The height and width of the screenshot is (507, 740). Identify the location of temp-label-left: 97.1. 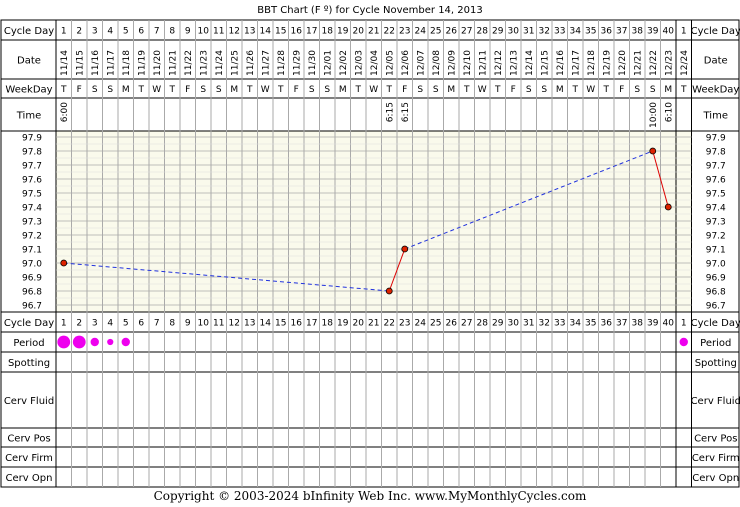
(32, 251).